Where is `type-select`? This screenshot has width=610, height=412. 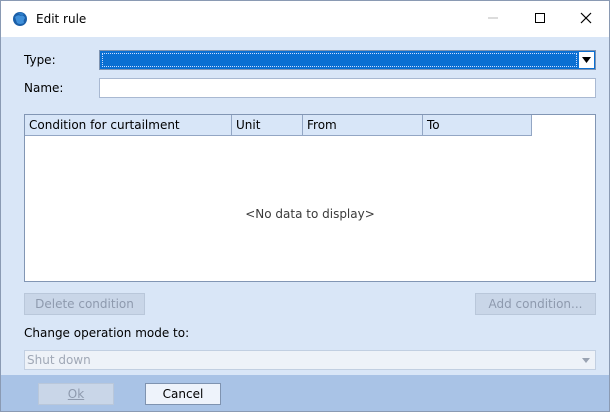 type-select is located at coordinates (347, 60).